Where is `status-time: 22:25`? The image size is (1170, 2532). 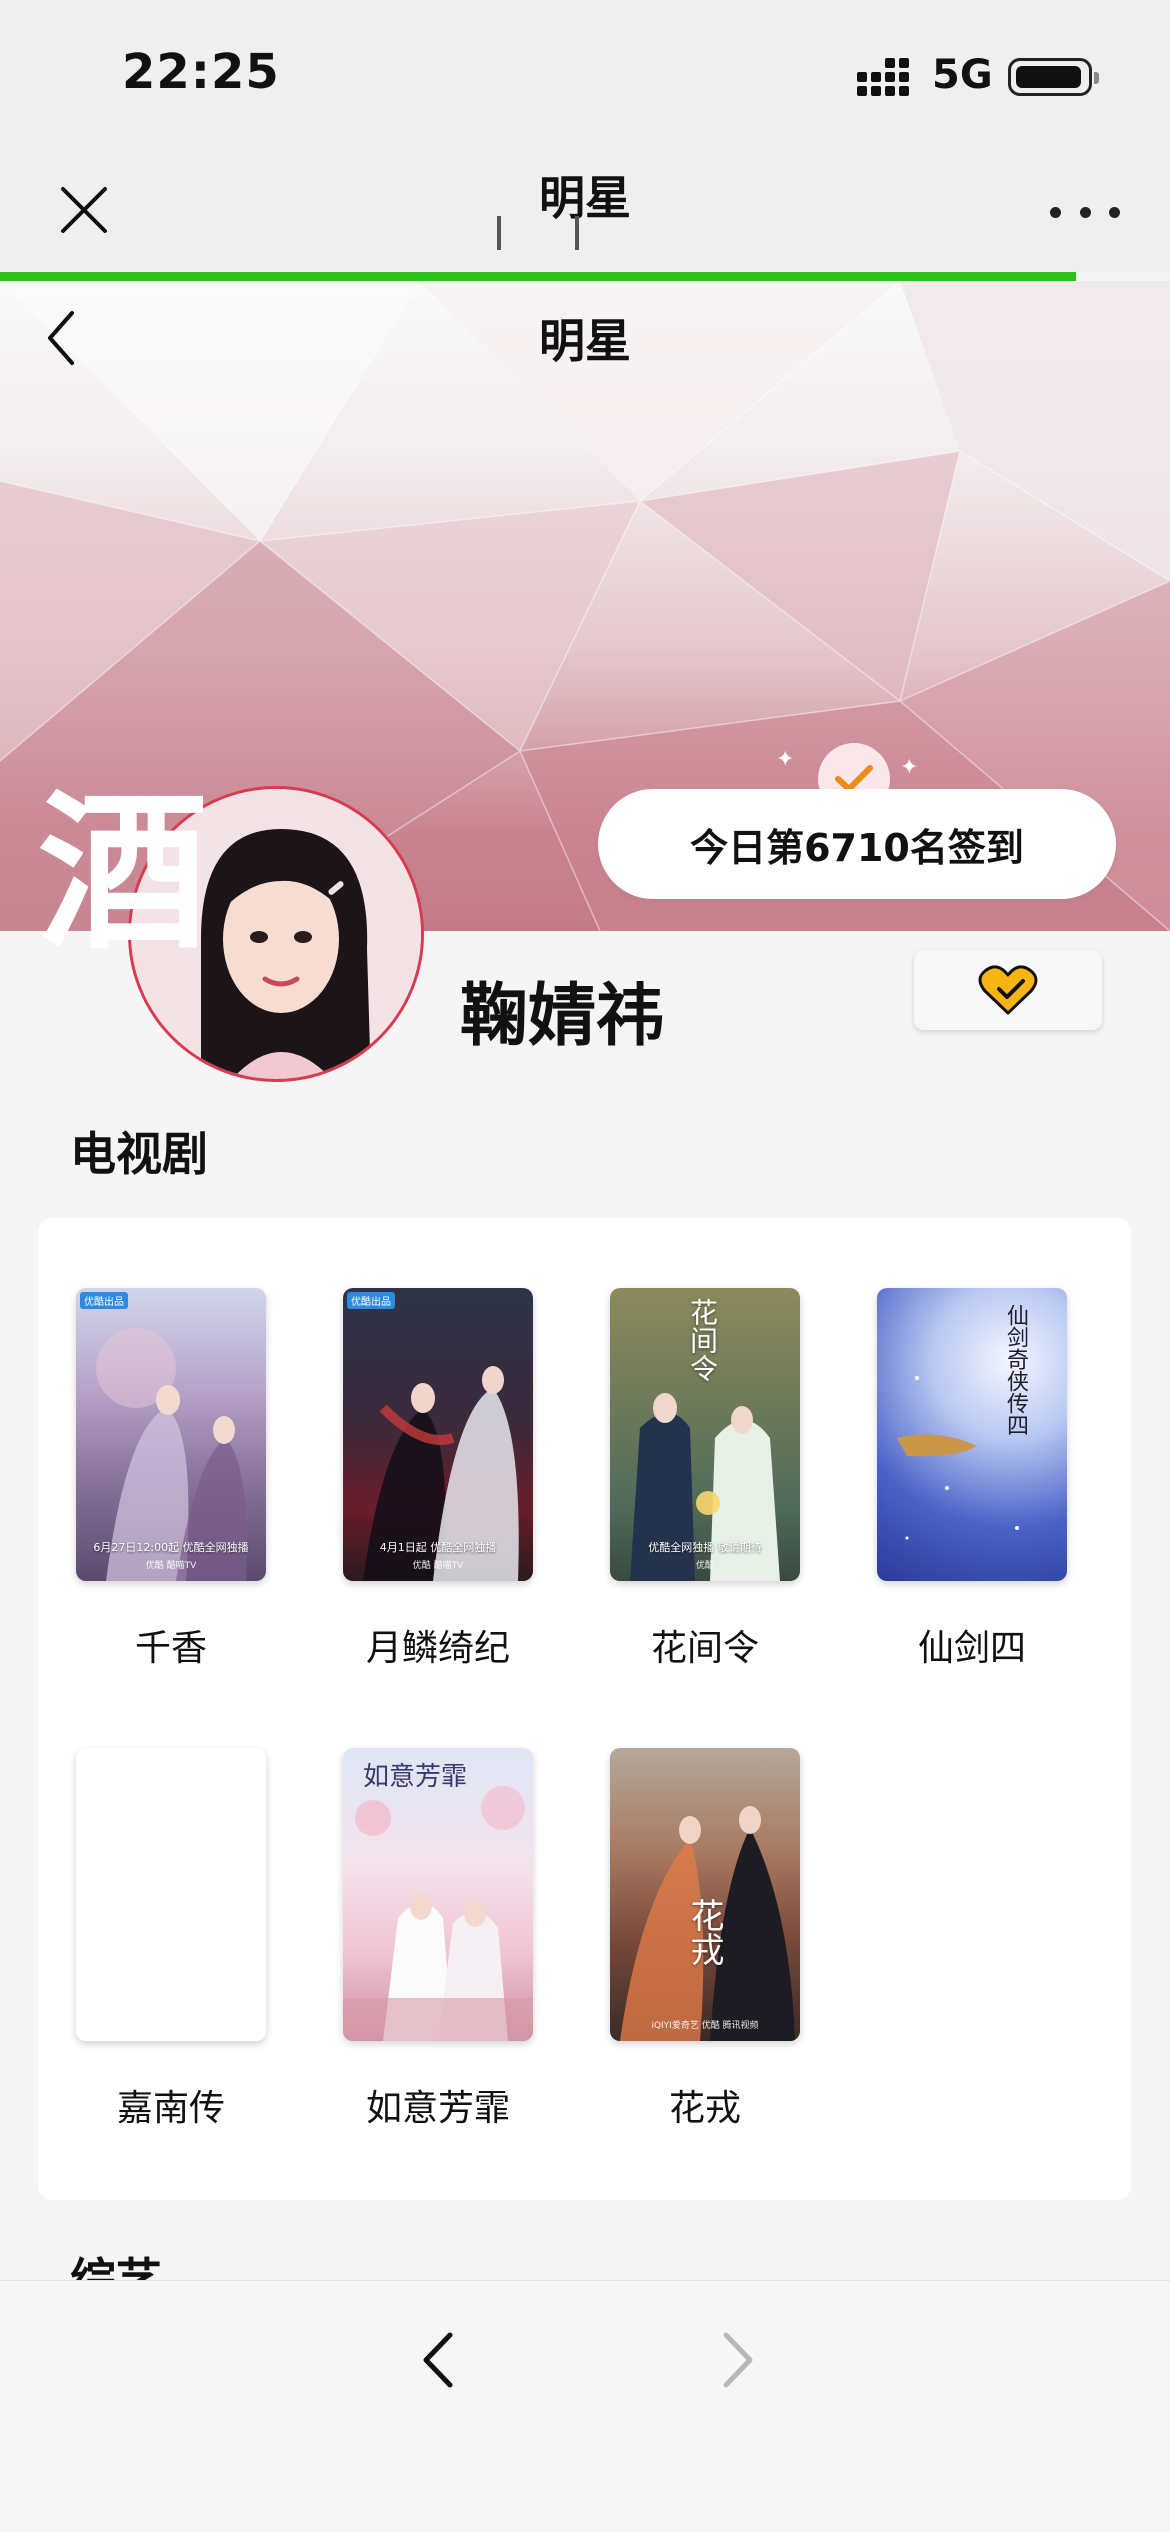
status-time: 22:25 is located at coordinates (201, 72).